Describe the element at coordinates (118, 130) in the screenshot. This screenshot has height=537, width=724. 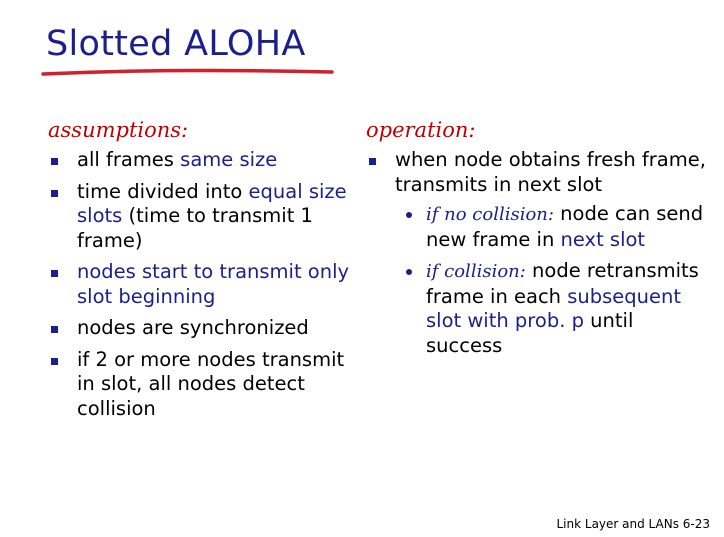
I see `assumptions-heading: assumptions:` at that location.